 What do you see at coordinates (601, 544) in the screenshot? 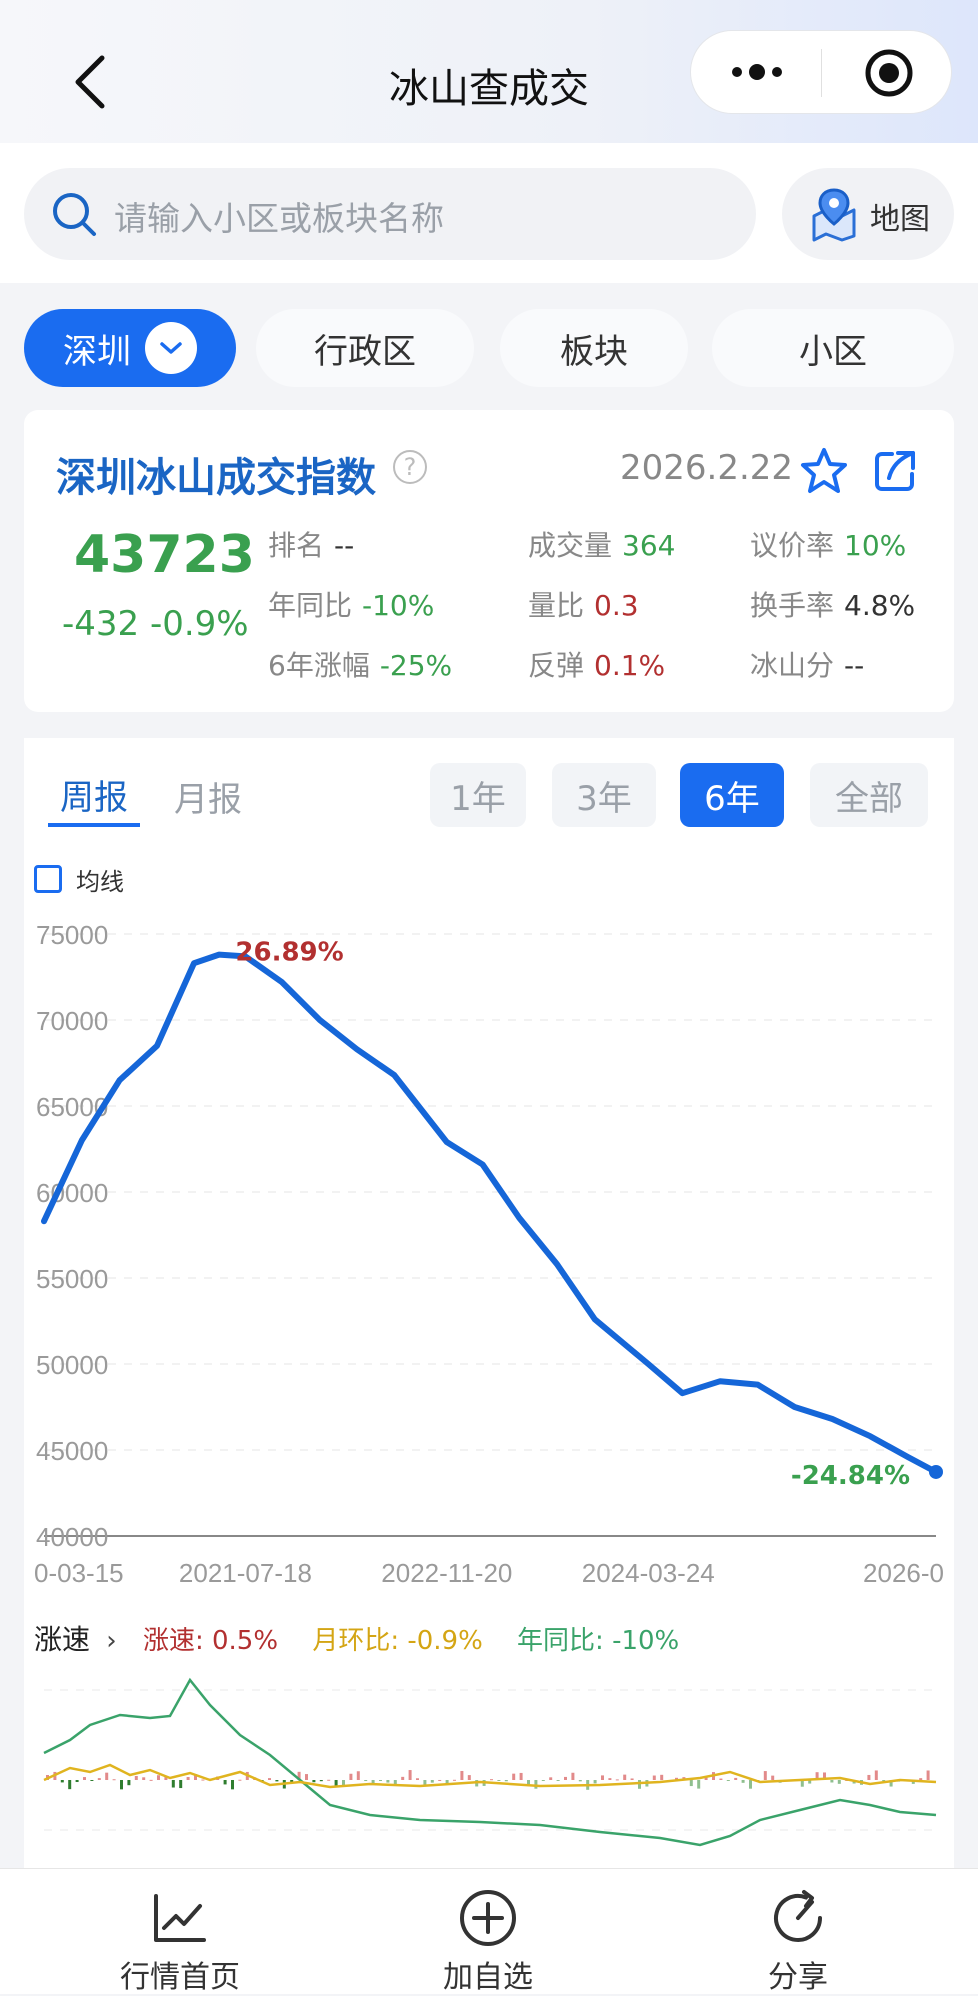
I see `stat-volume: 成交量364` at bounding box center [601, 544].